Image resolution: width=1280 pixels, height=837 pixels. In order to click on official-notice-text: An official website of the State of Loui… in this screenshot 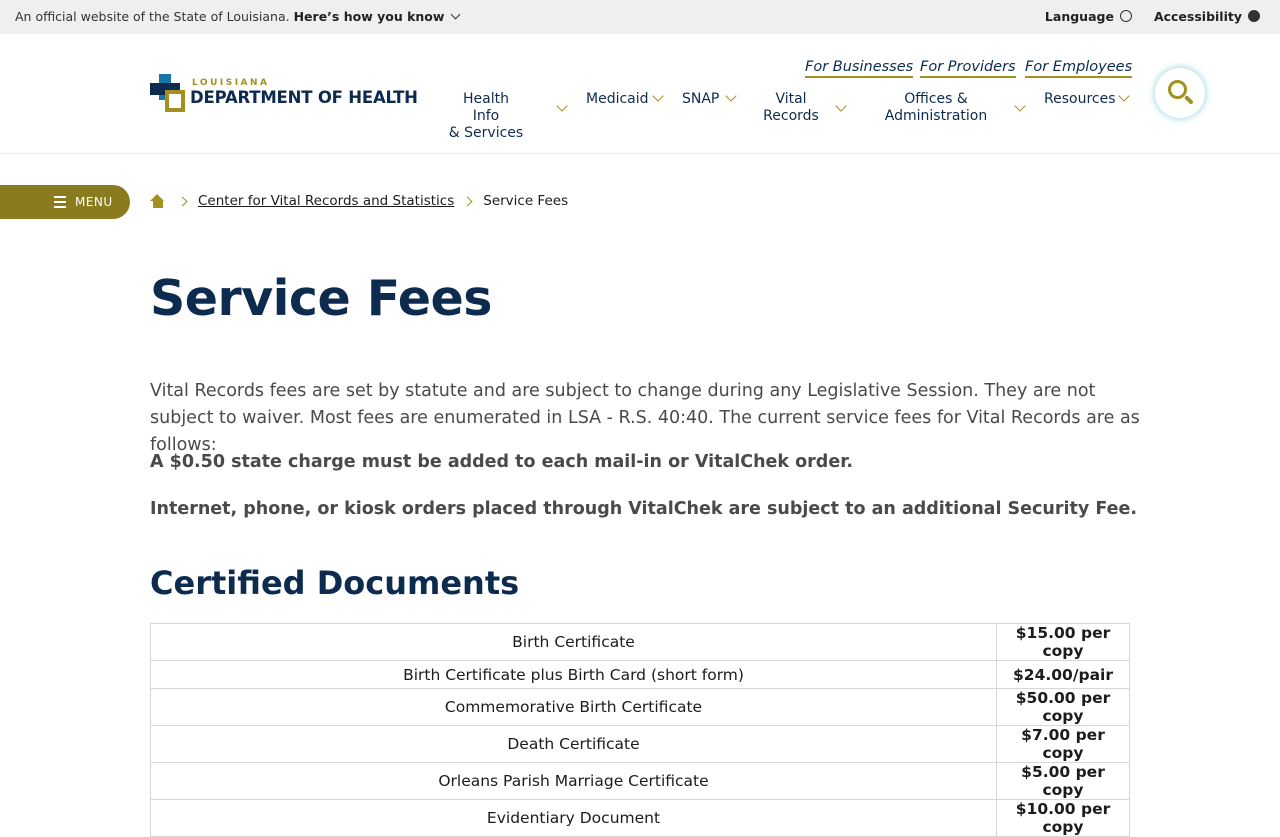, I will do `click(152, 16)`.